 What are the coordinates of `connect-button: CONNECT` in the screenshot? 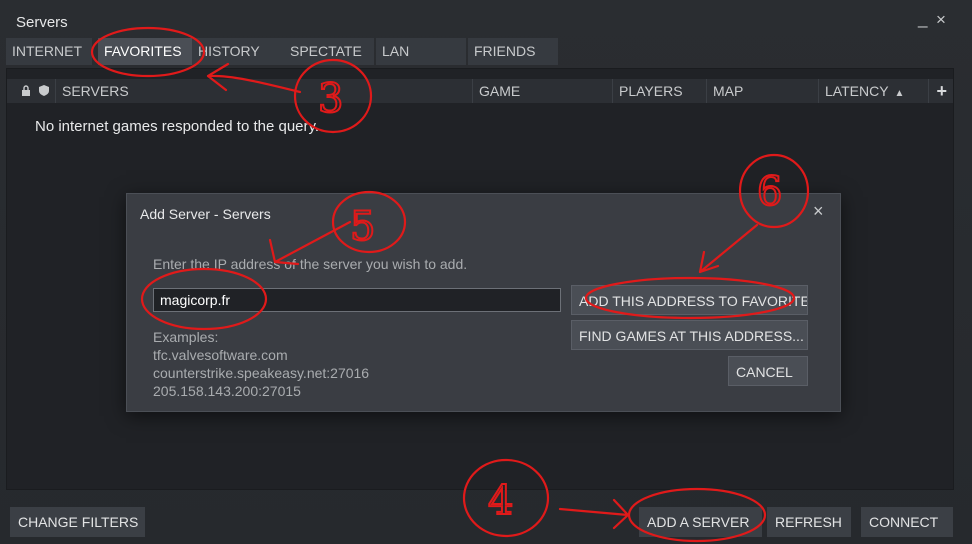 It's located at (907, 522).